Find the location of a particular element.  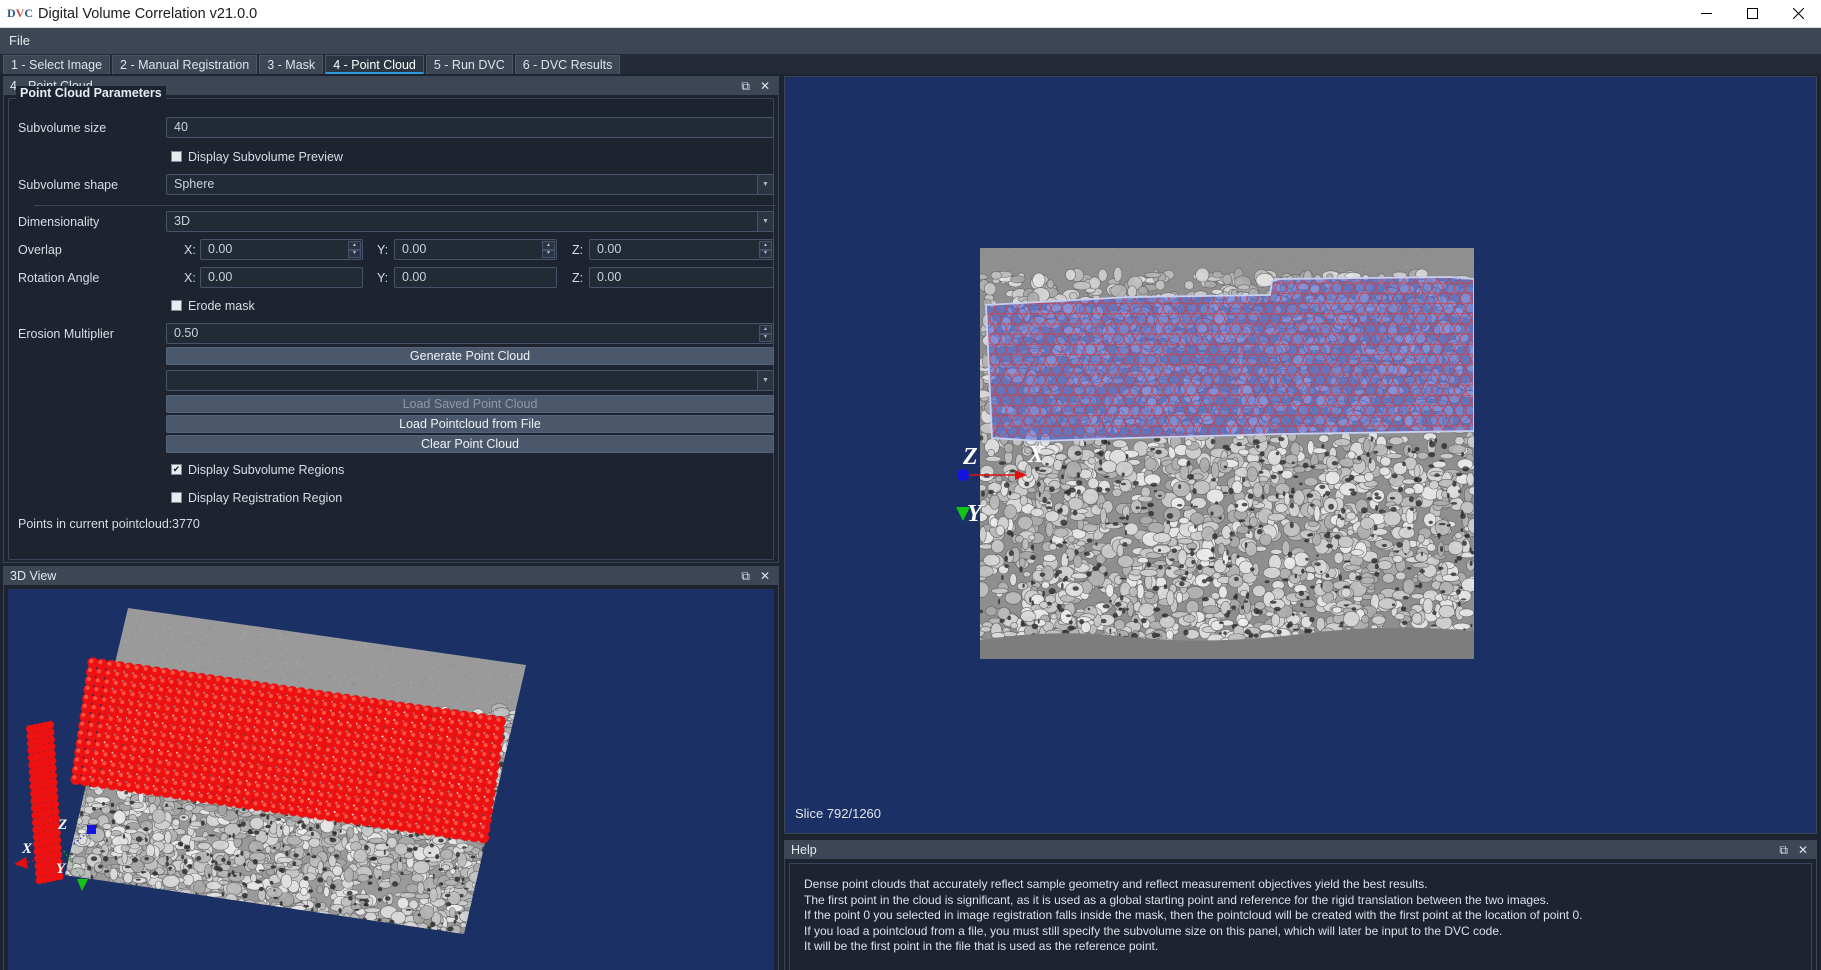

ct-slice-image is located at coordinates (1227, 453).